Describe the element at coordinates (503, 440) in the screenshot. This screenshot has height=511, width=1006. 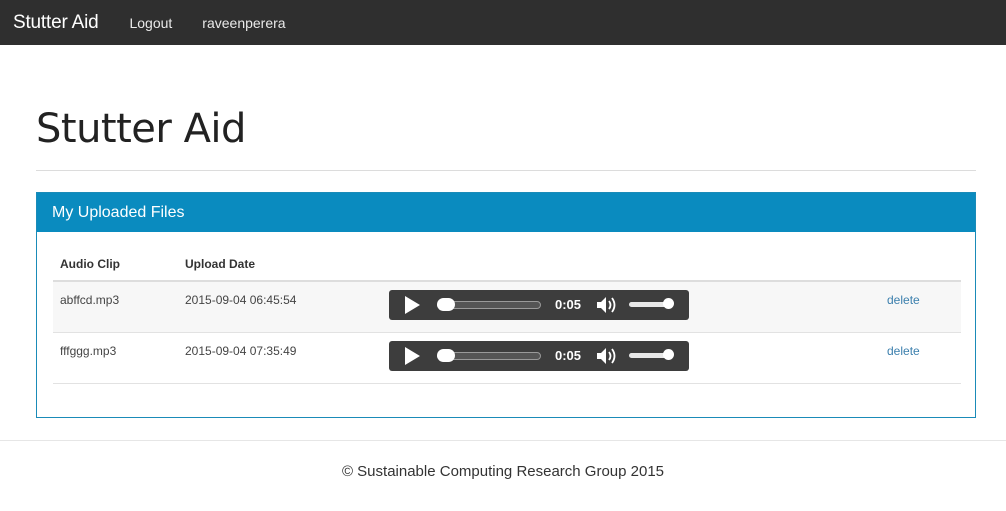
I see `footer-divider` at that location.